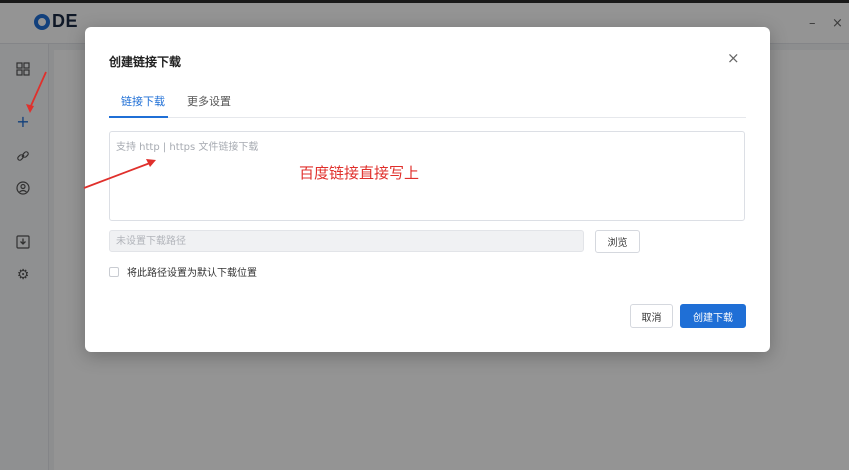 Image resolution: width=849 pixels, height=470 pixels. Describe the element at coordinates (617, 241) in the screenshot. I see `browse-button: 浏览` at that location.